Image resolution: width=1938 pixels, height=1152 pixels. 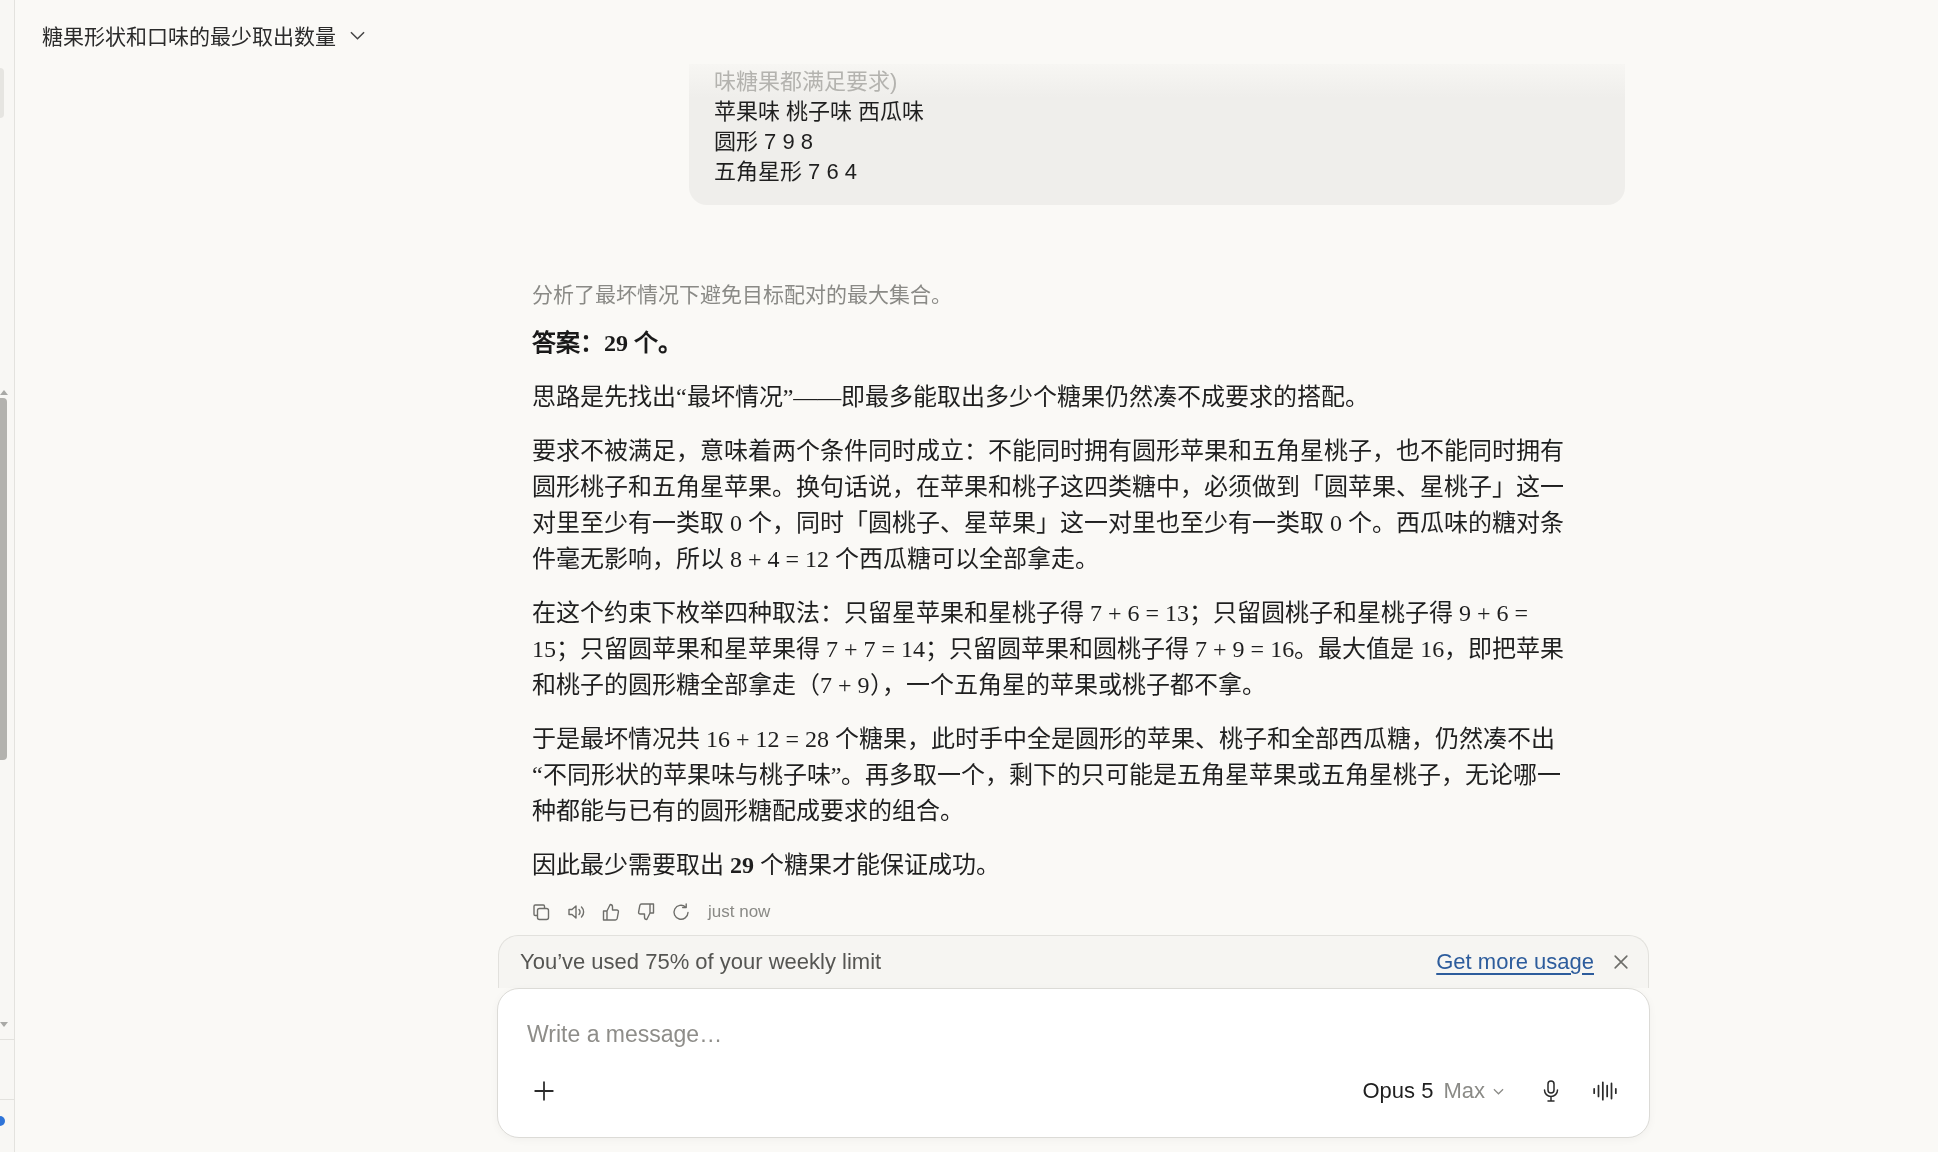 I want to click on plus-icon, so click(x=544, y=1091).